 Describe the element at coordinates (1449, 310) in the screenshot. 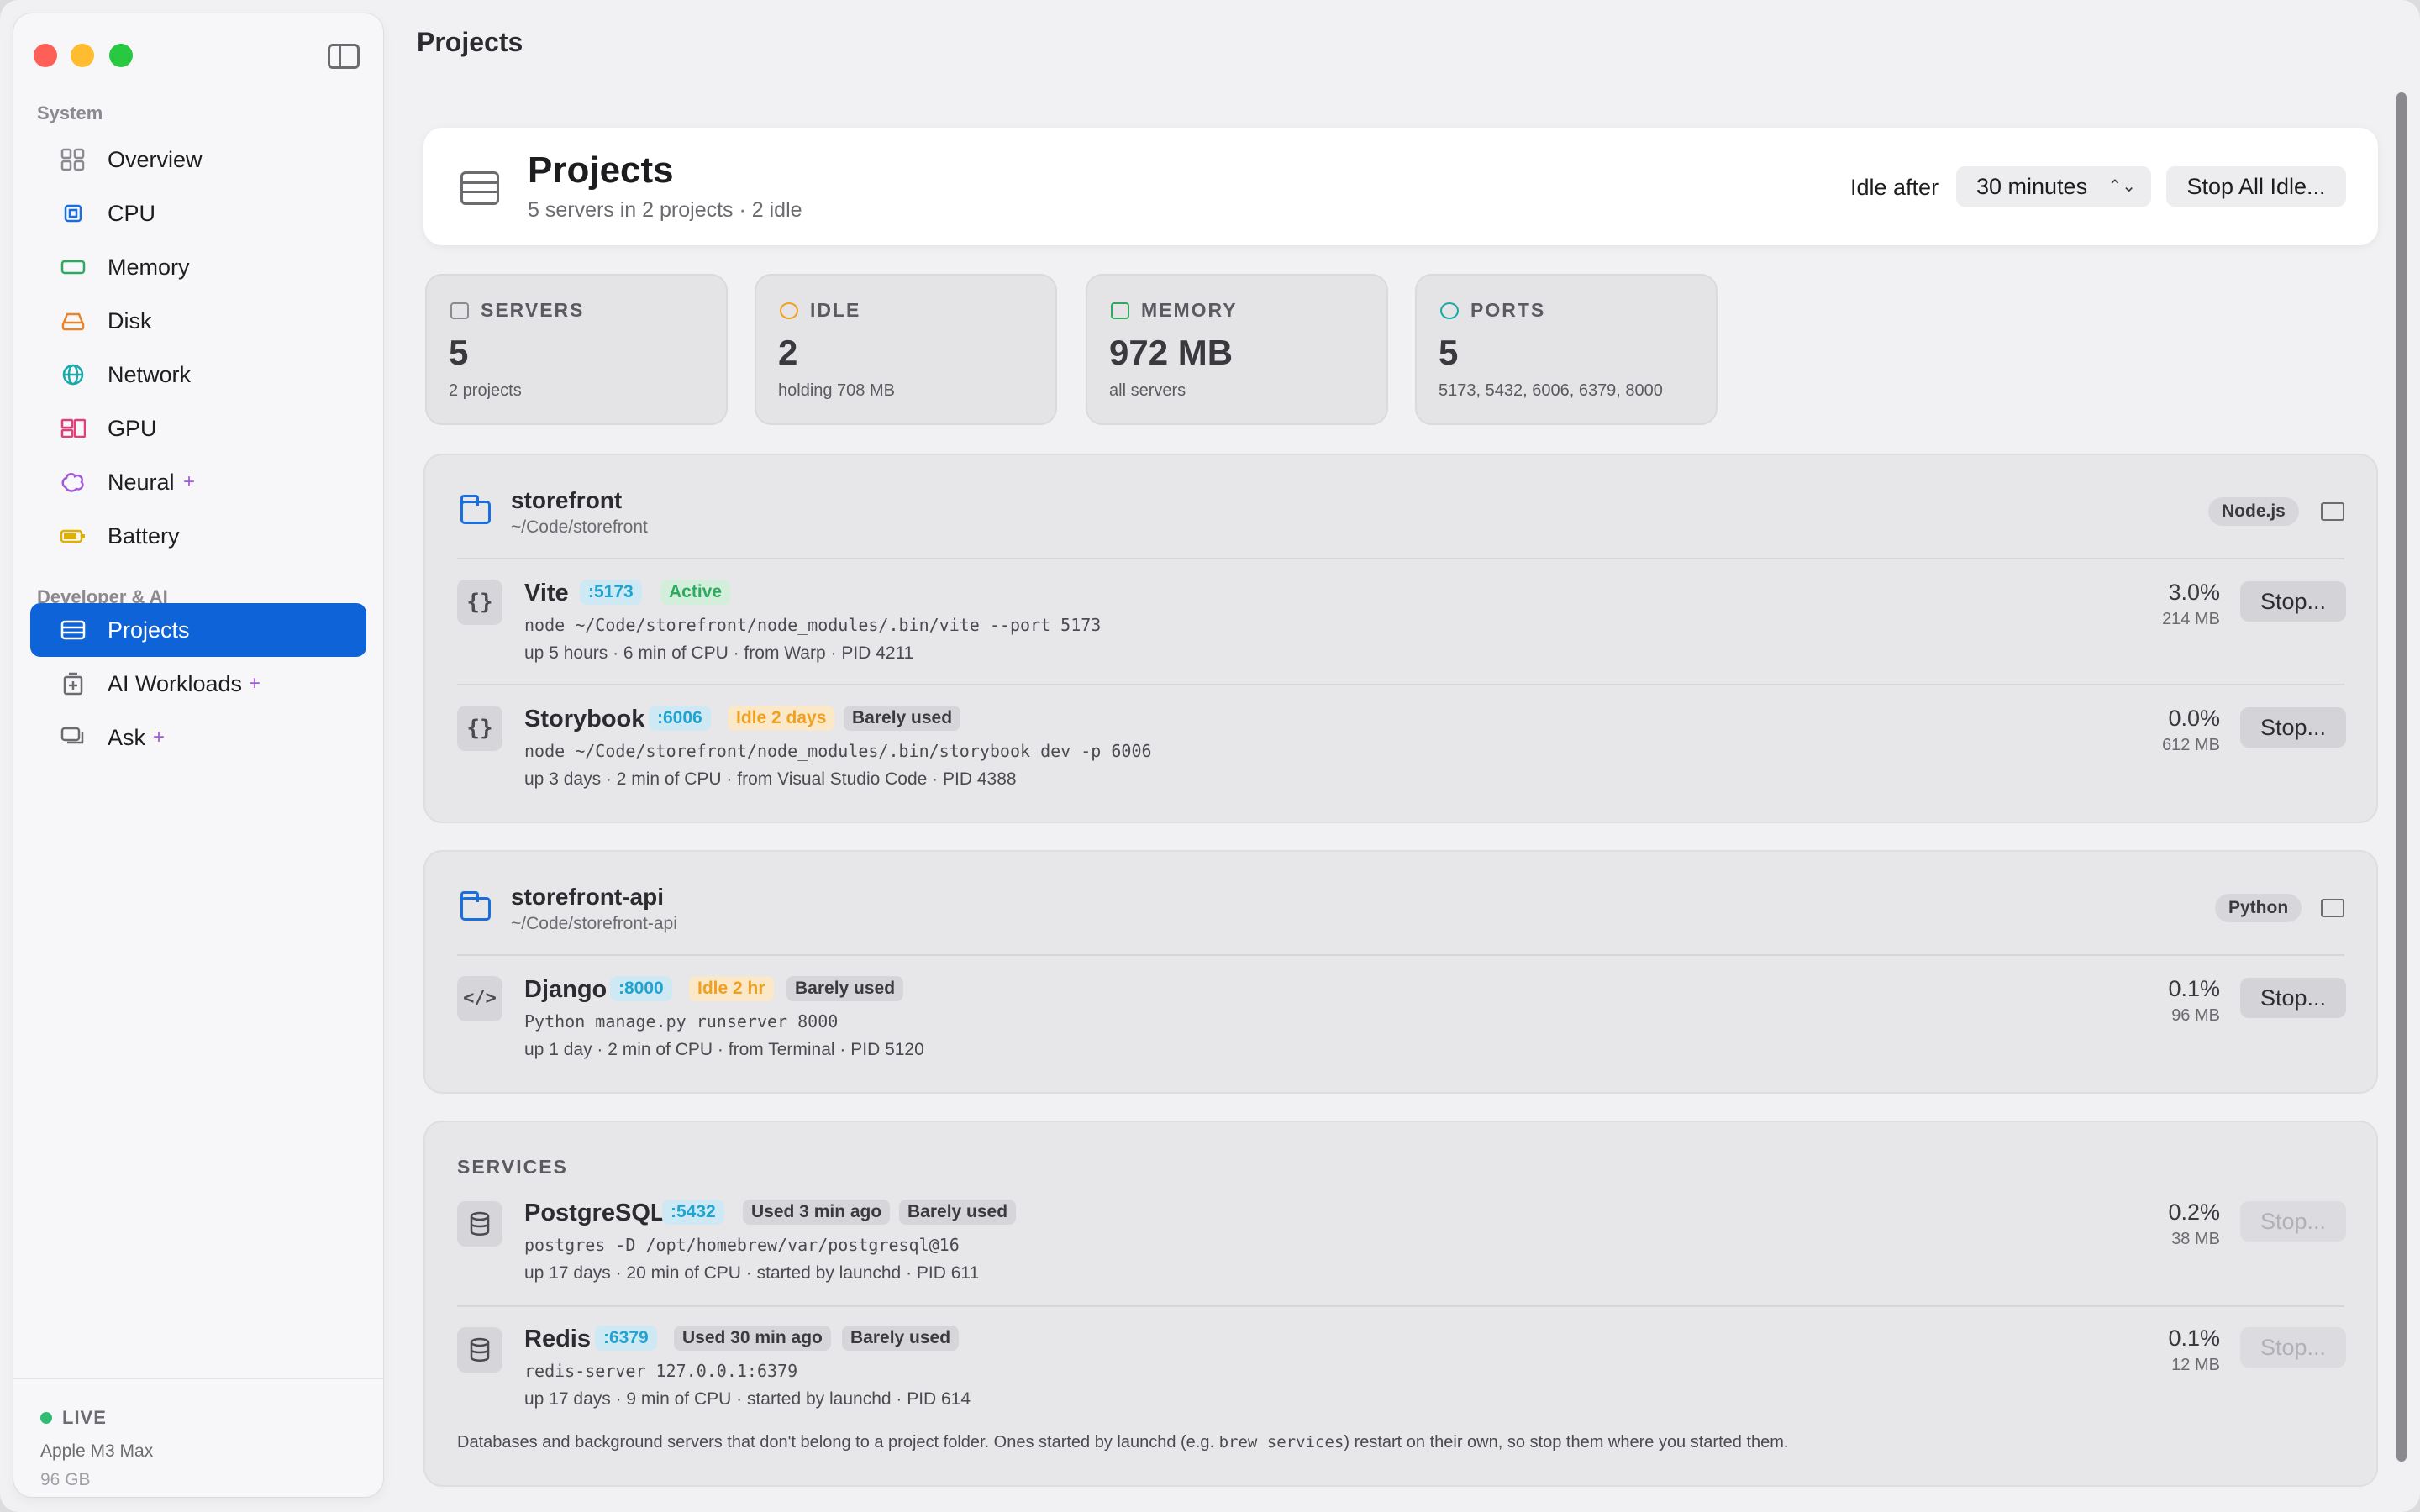

I see `ports-icon` at that location.